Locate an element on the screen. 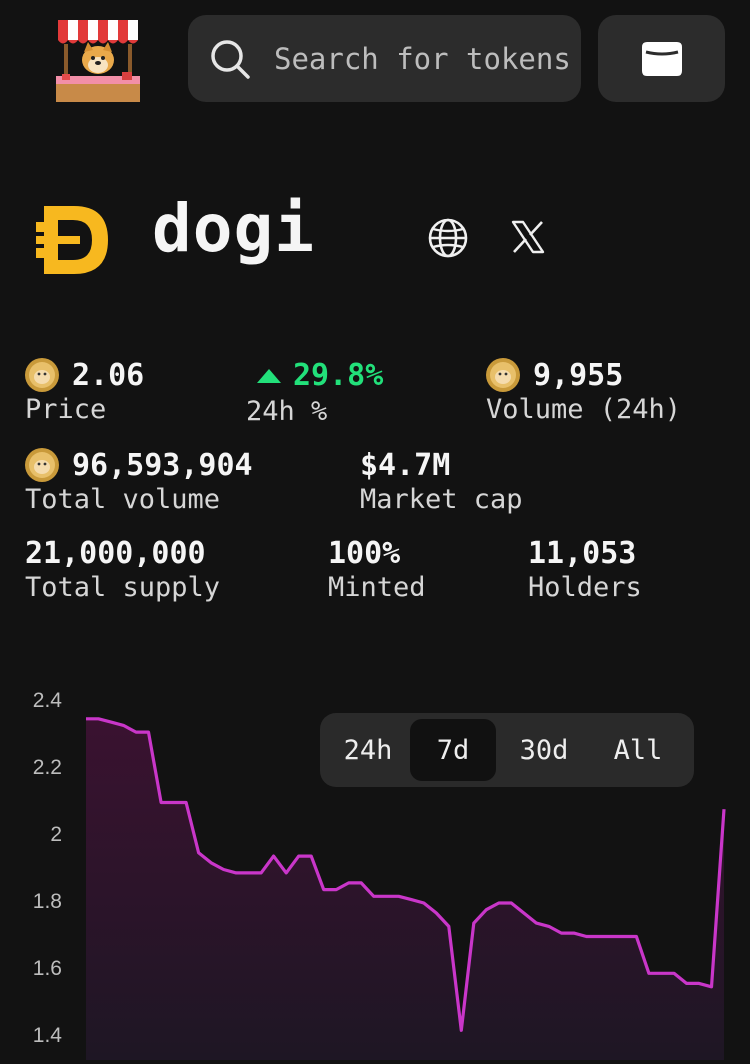 This screenshot has width=750, height=1064. y-tick-label: 2.2 is located at coordinates (47, 767).